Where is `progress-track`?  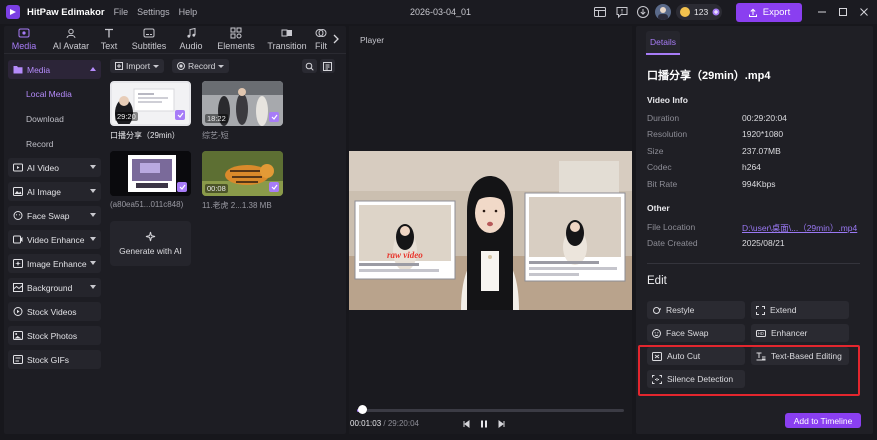
progress-track is located at coordinates (490, 410).